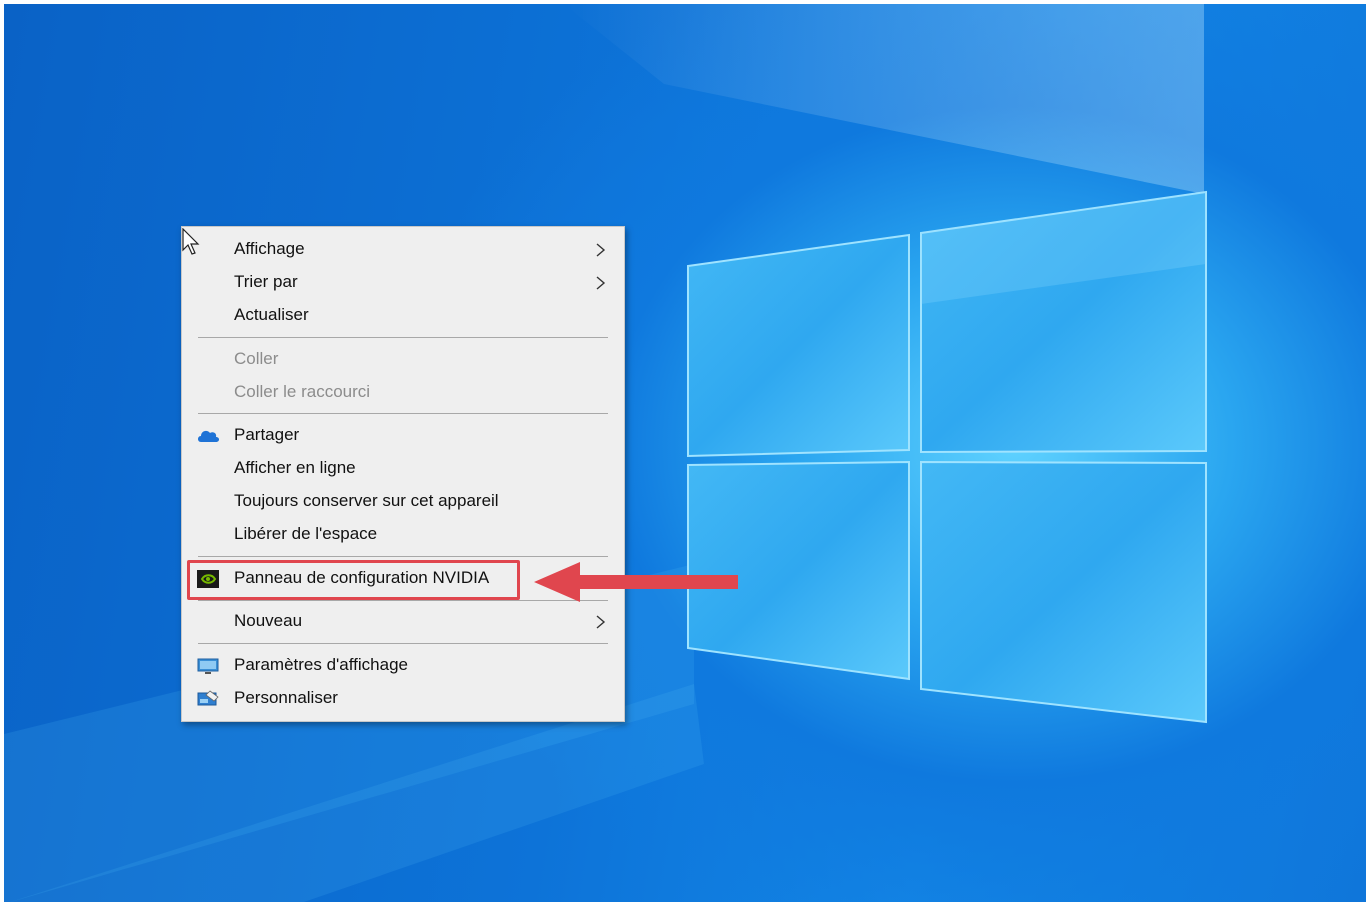  I want to click on menu-item-label: Partager, so click(267, 434).